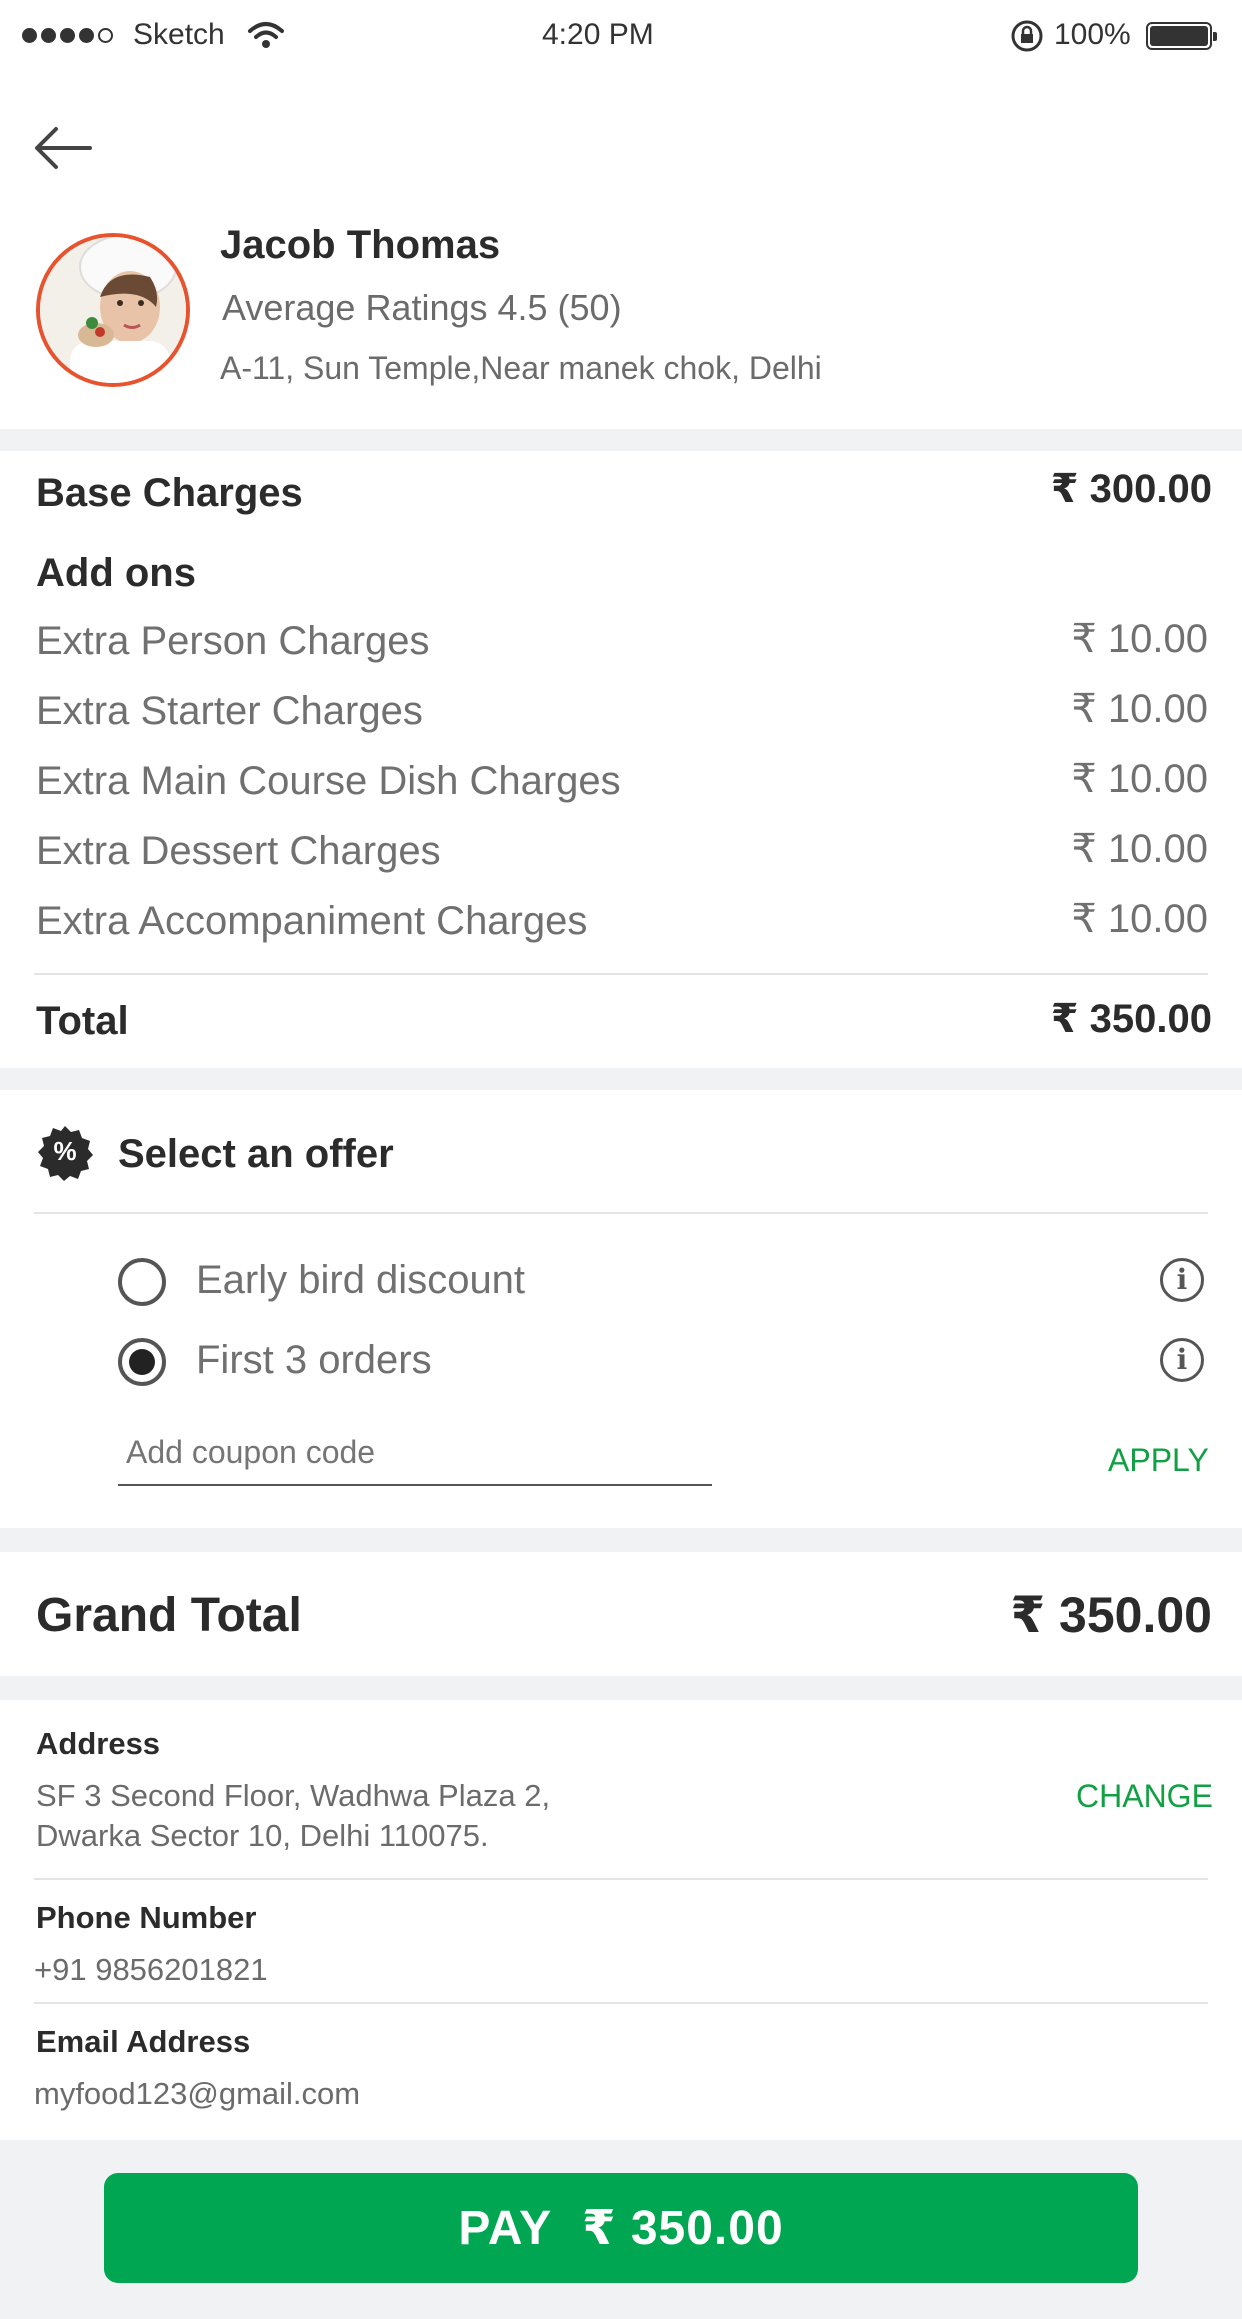  I want to click on pay-button-label: PAY, so click(505, 2228).